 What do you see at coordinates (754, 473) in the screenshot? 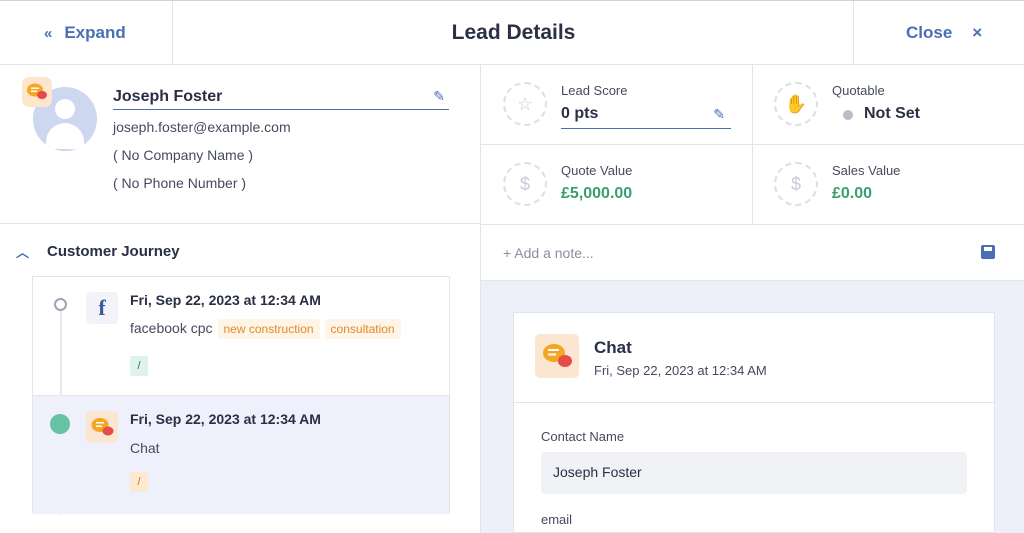
I see `contact-name-value: Joseph Foster` at bounding box center [754, 473].